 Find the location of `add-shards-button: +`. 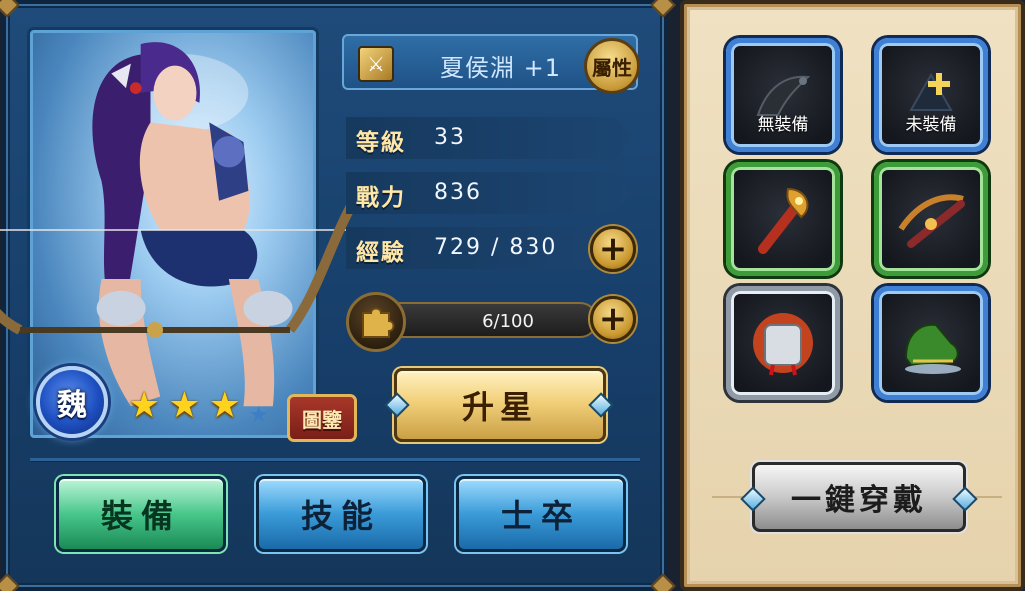

add-shards-button: + is located at coordinates (613, 319).